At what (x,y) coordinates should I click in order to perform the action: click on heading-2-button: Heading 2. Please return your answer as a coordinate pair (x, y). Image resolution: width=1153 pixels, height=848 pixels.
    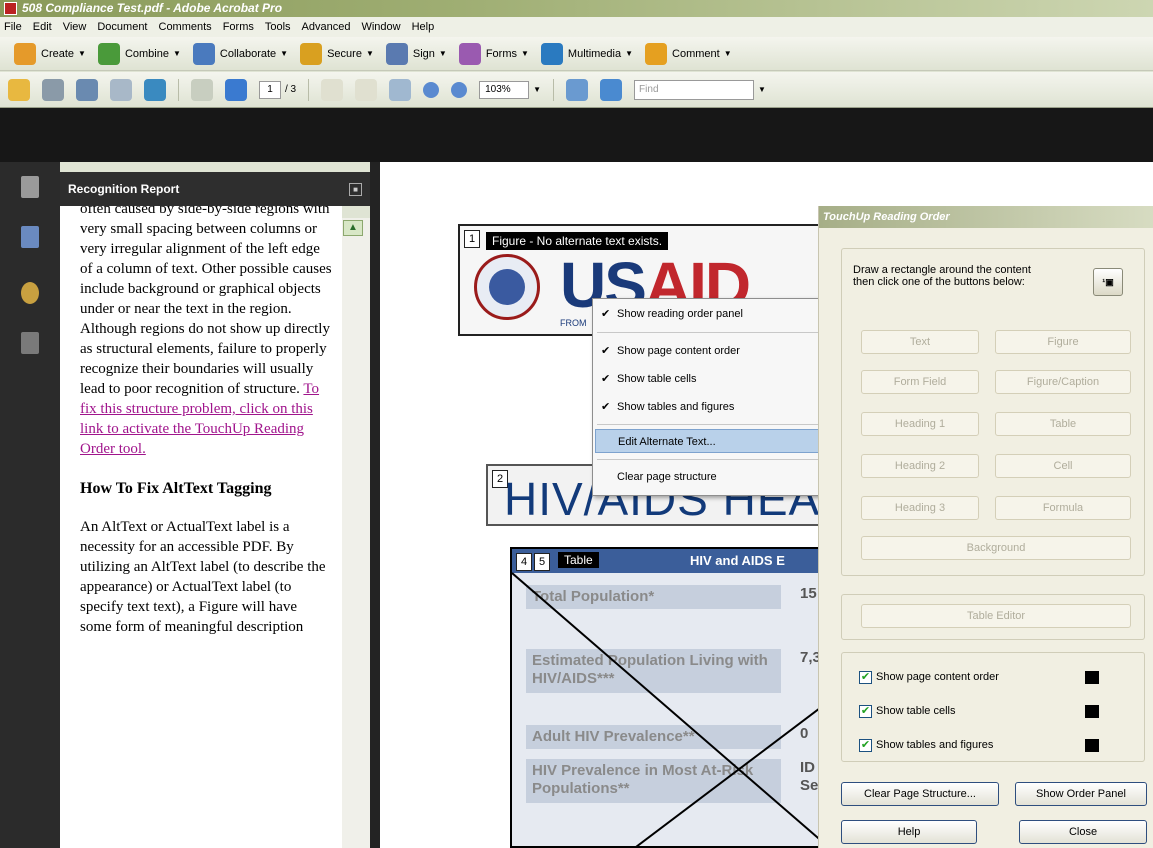
    Looking at the image, I should click on (920, 466).